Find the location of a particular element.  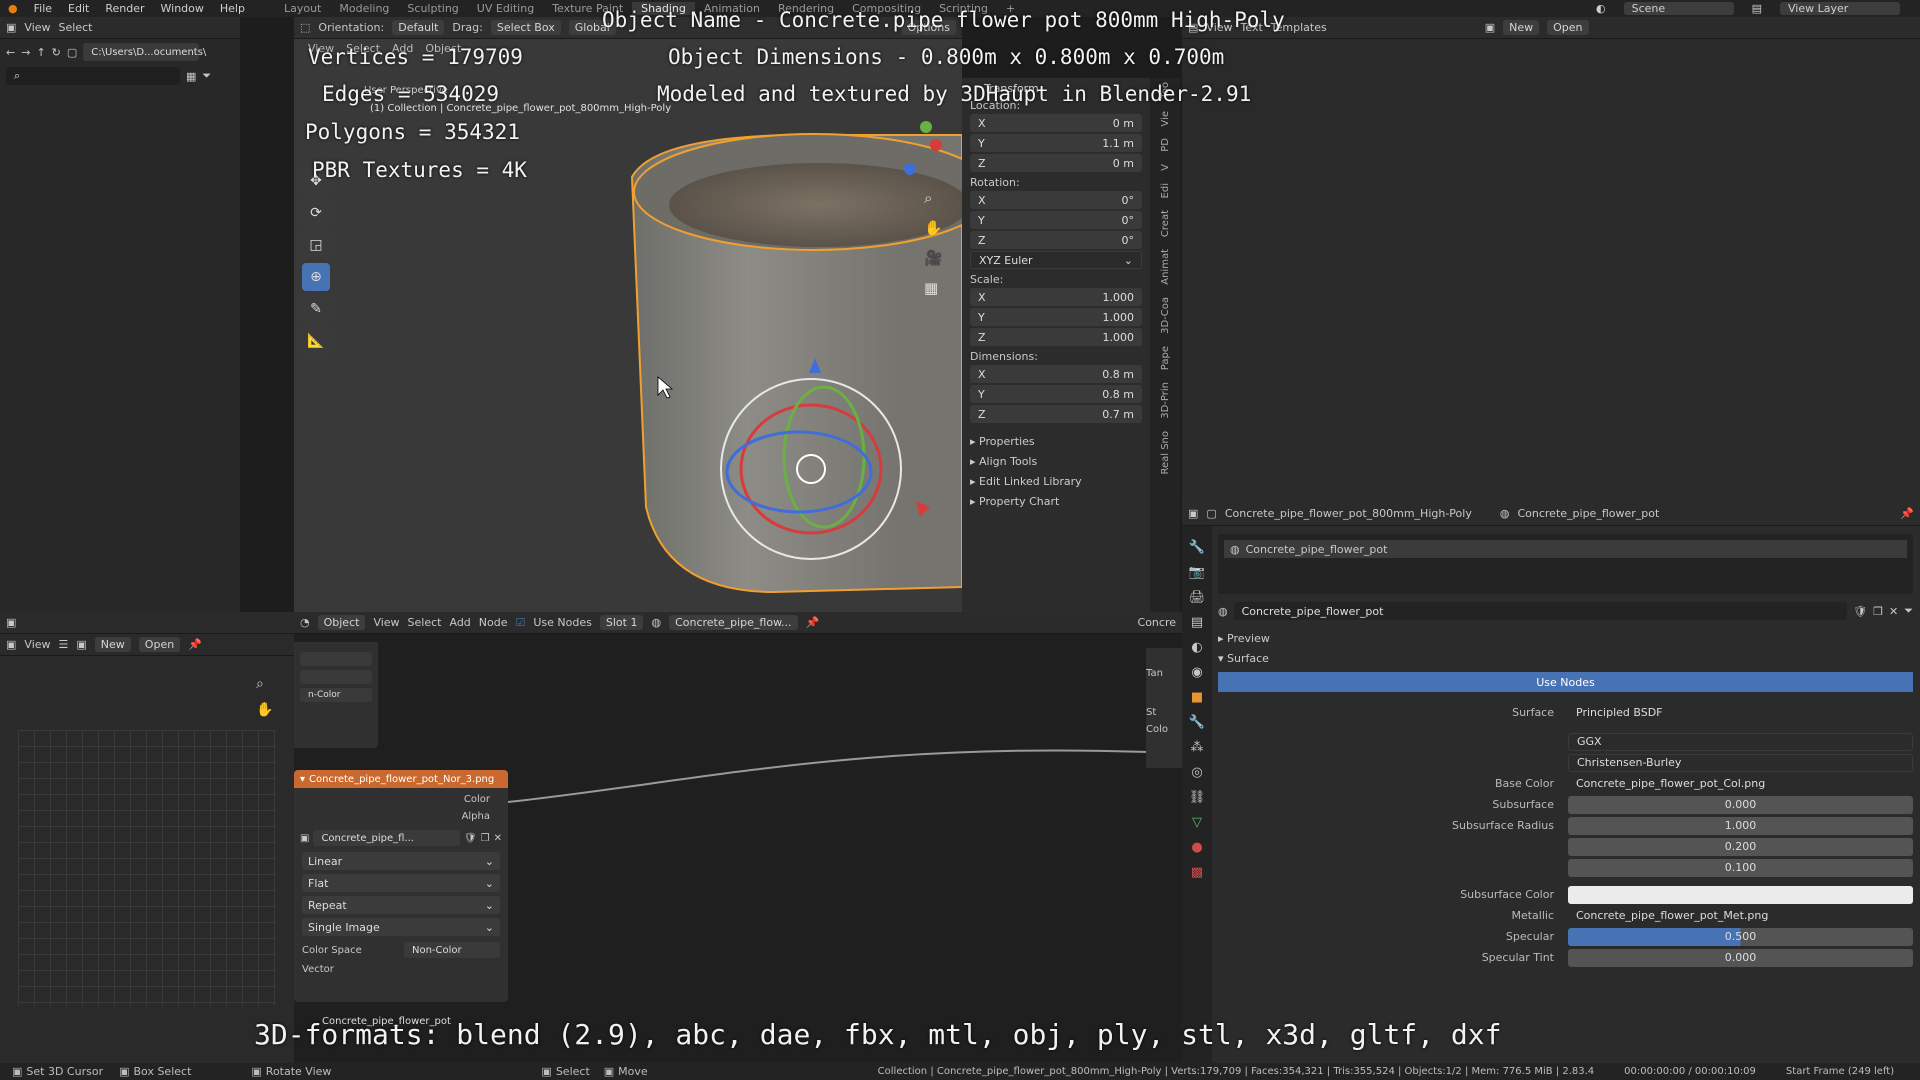

sidebar-tab-real-snow: Real Sno is located at coordinates (1165, 453).